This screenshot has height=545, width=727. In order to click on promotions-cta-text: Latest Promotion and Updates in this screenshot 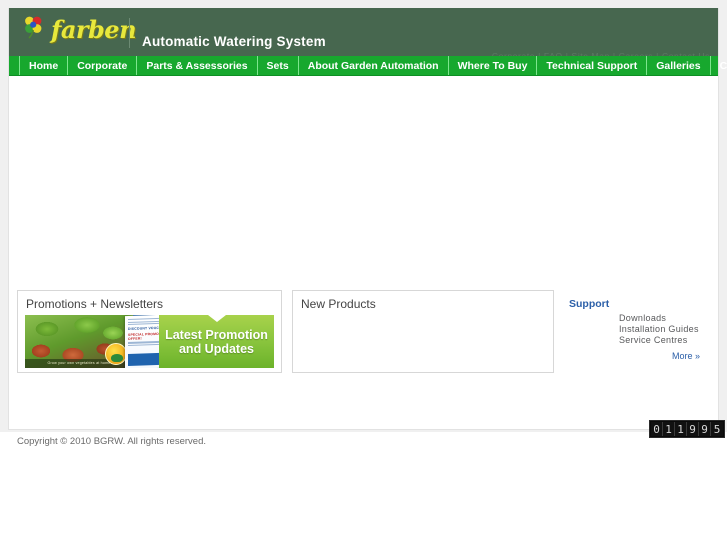, I will do `click(216, 342)`.